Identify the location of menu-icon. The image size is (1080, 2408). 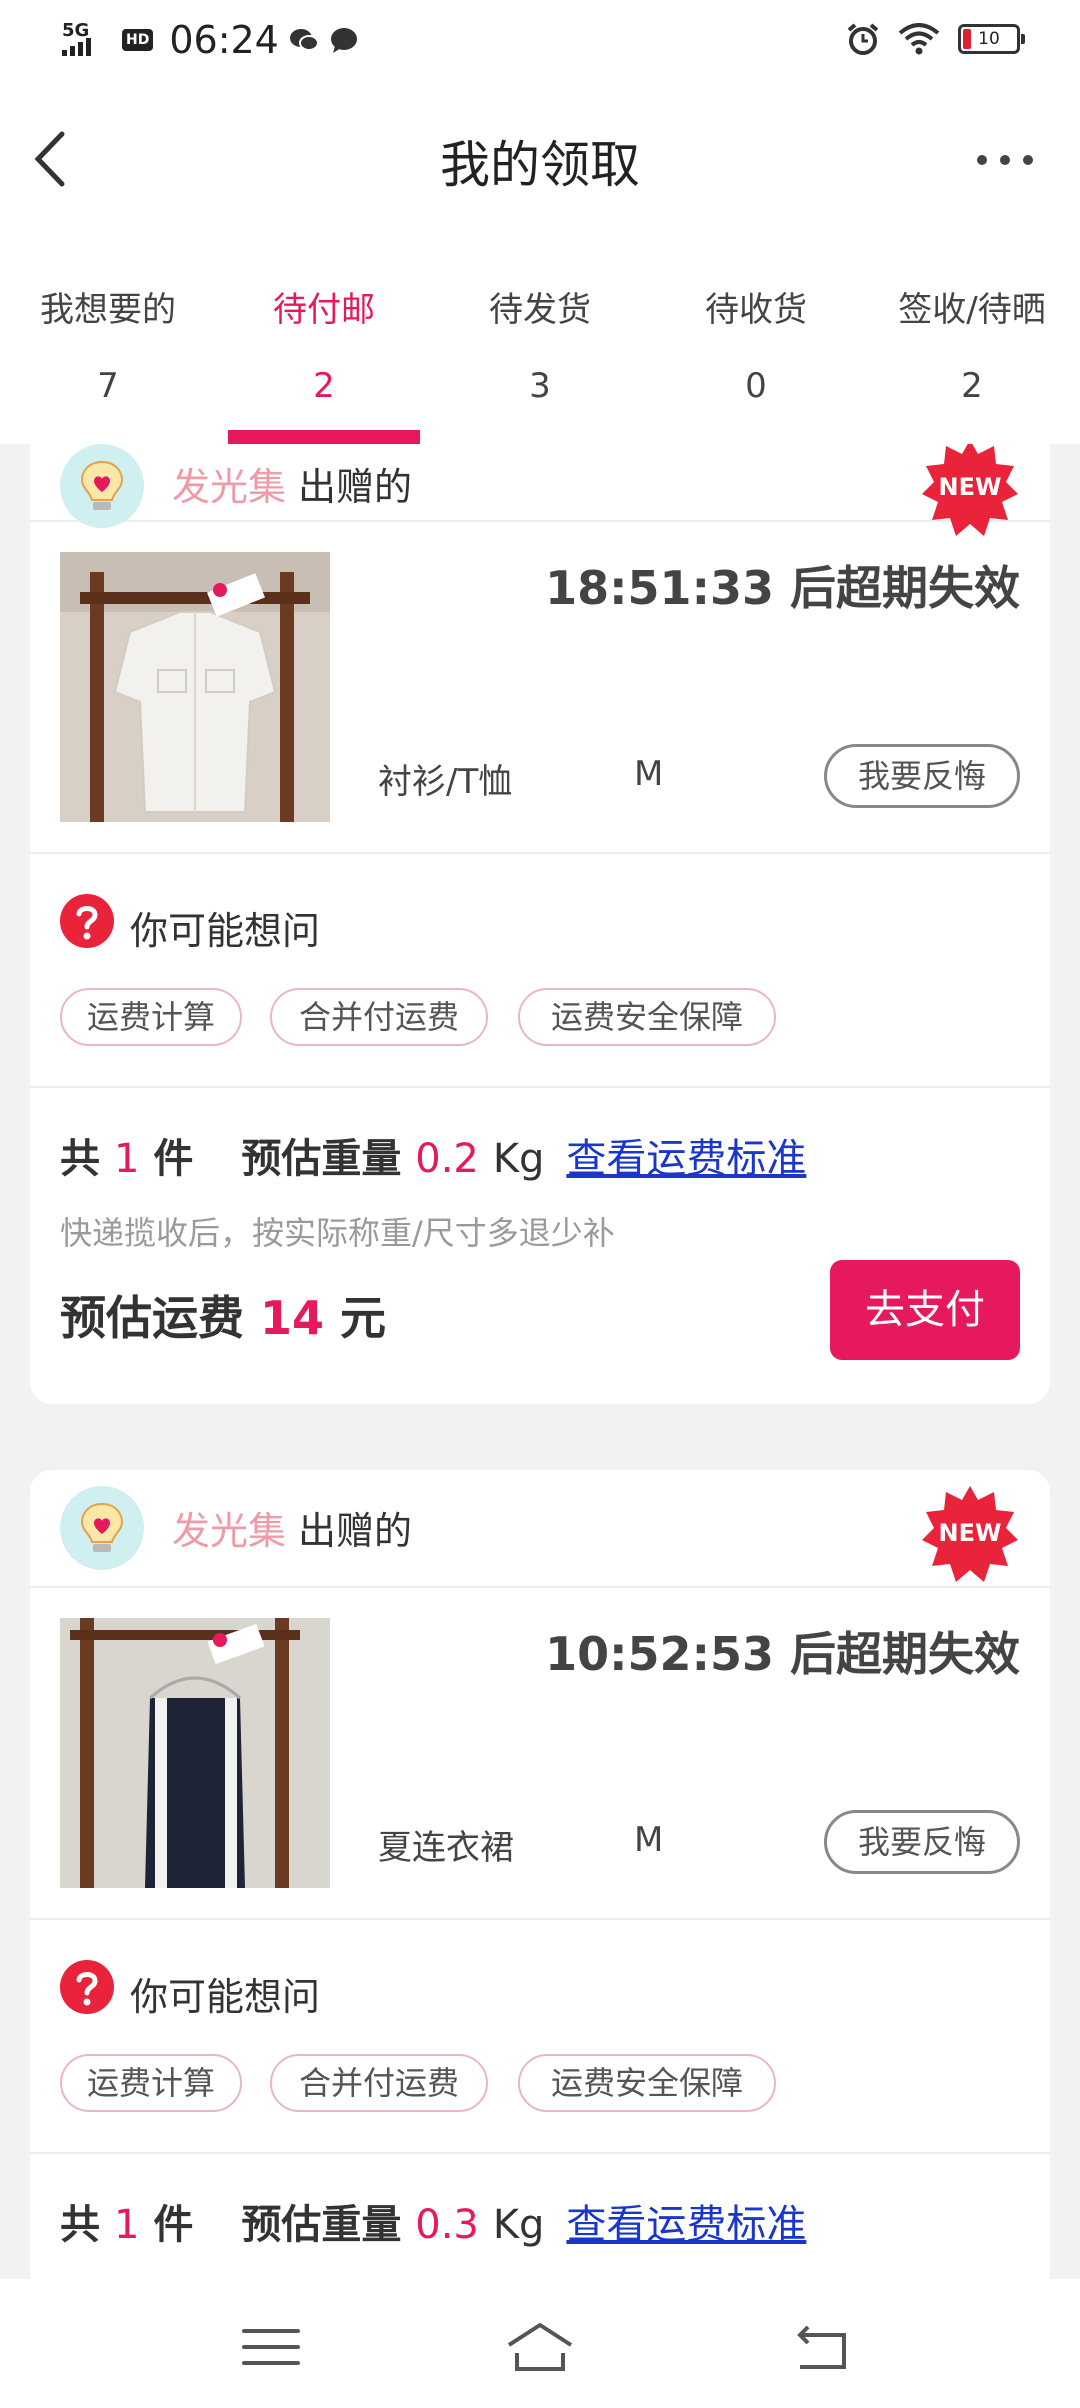
(271, 2347).